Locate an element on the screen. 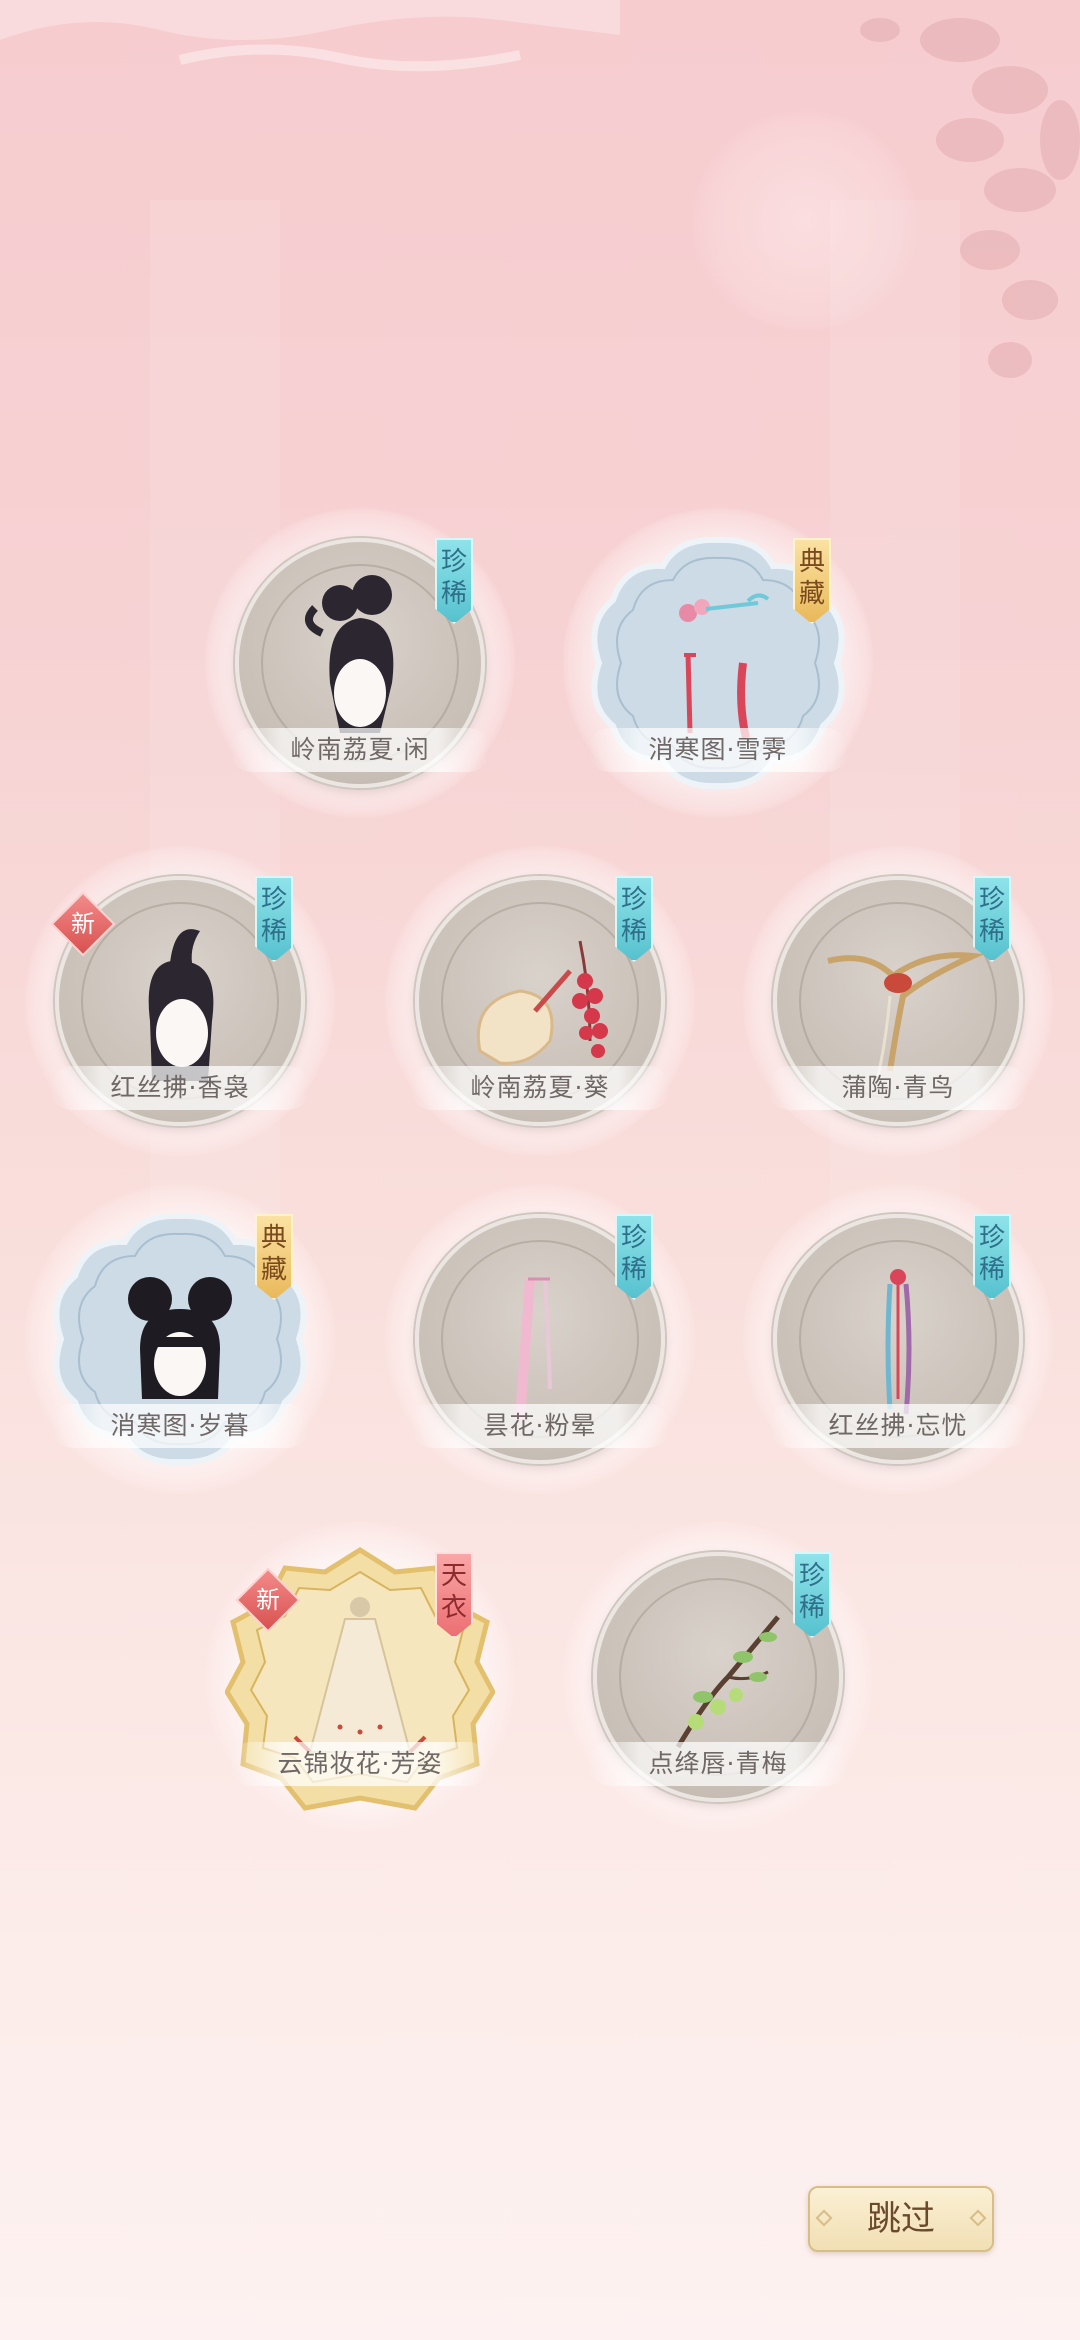  moon-decoration is located at coordinates (805, 220).